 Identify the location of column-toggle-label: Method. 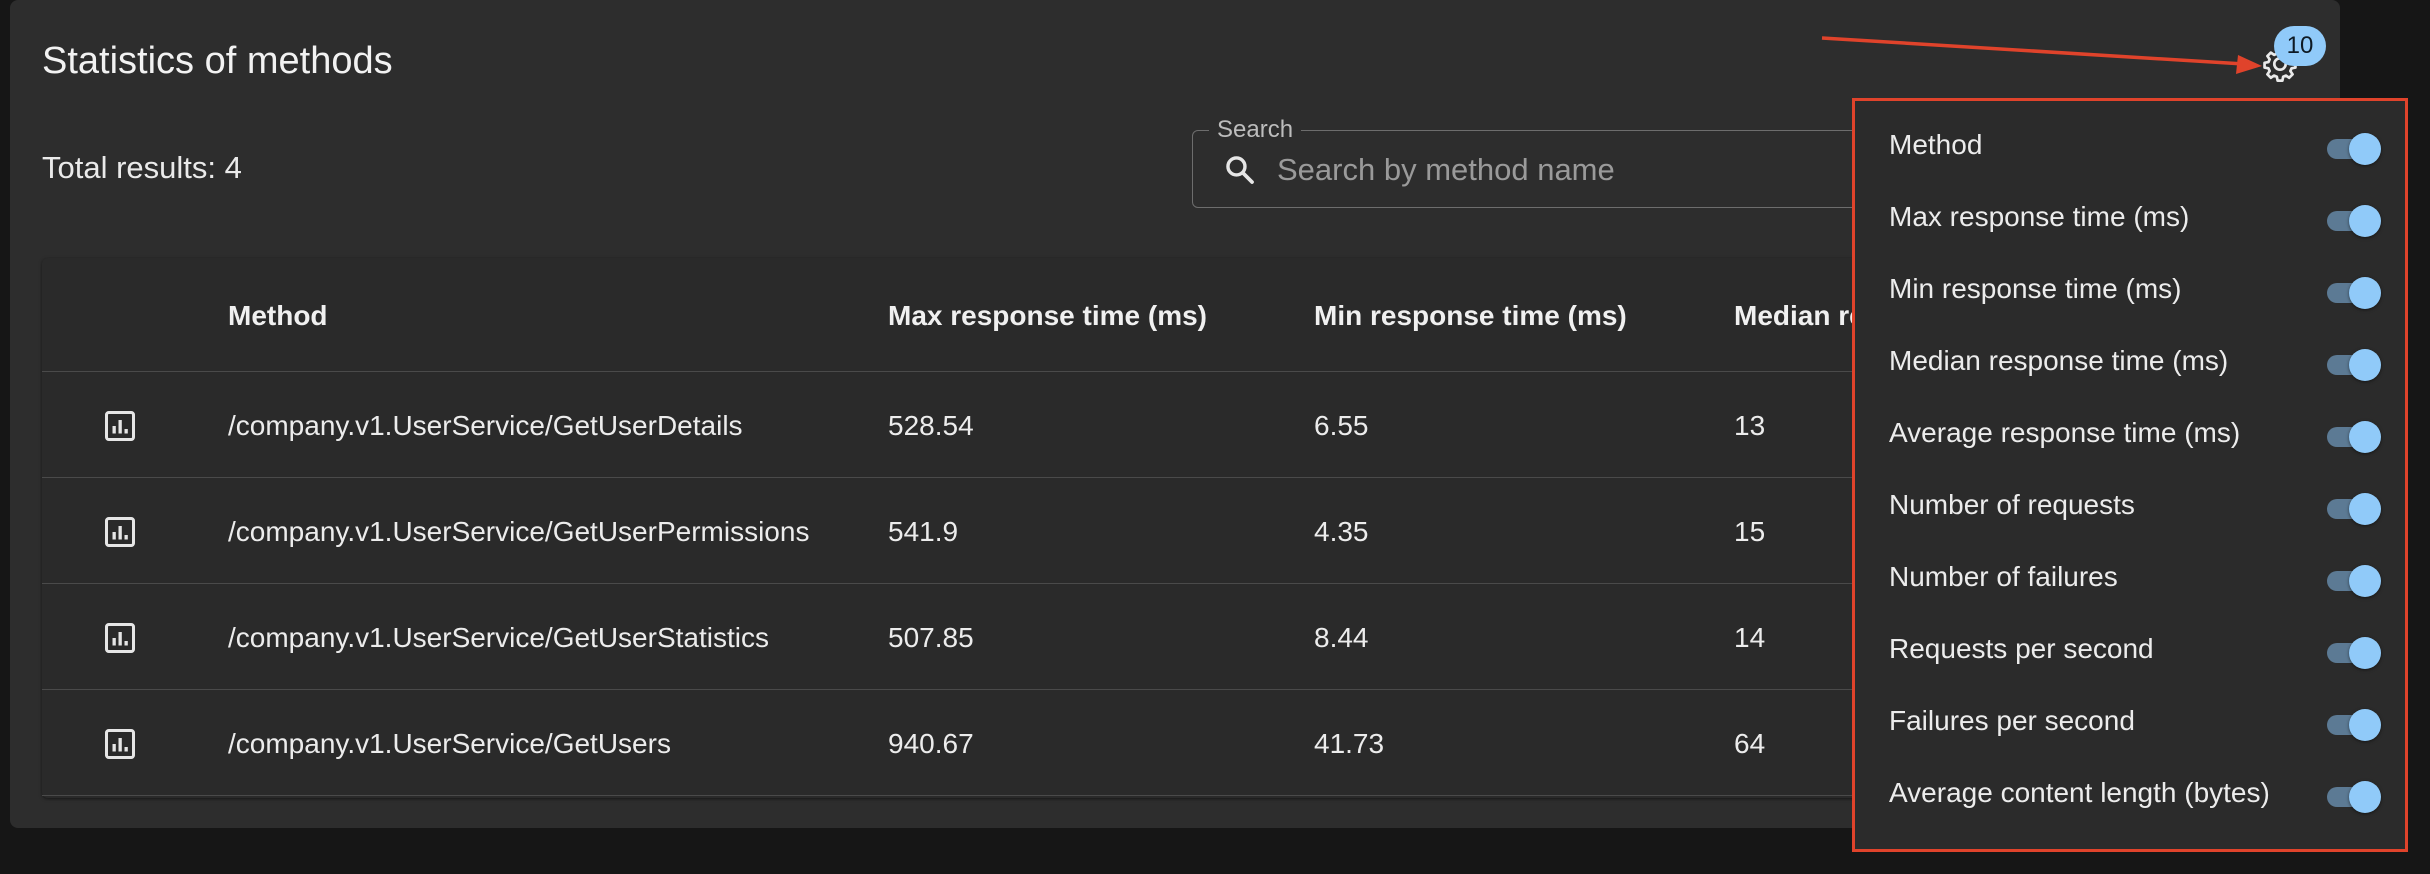
(1936, 144).